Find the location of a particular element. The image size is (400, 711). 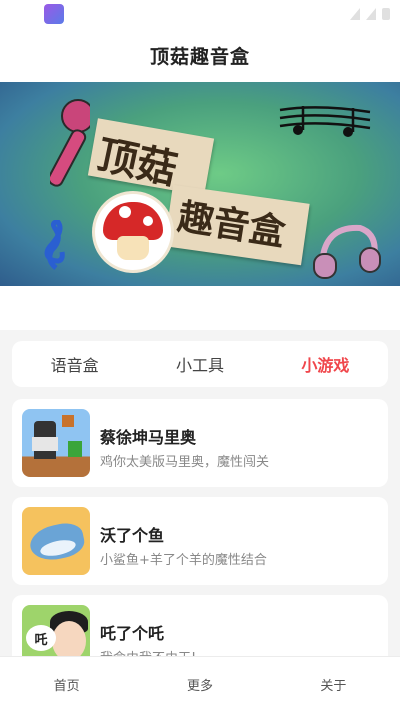

treble-clef-icon is located at coordinates (54, 245).